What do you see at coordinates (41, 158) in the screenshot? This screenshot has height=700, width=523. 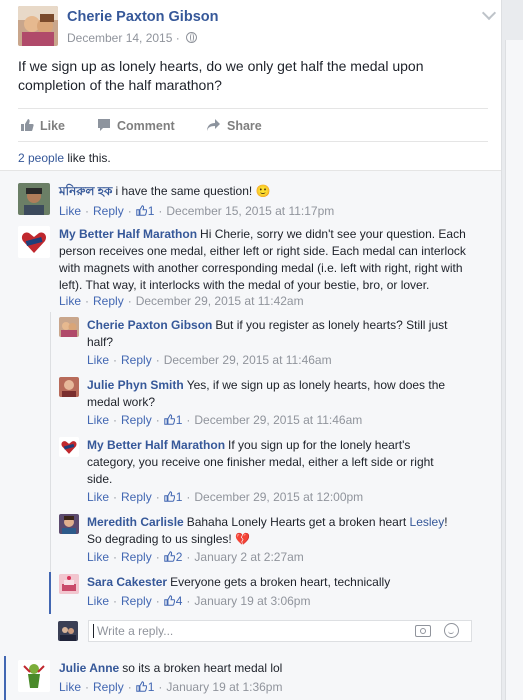 I see `likes-count-link: 2 people` at bounding box center [41, 158].